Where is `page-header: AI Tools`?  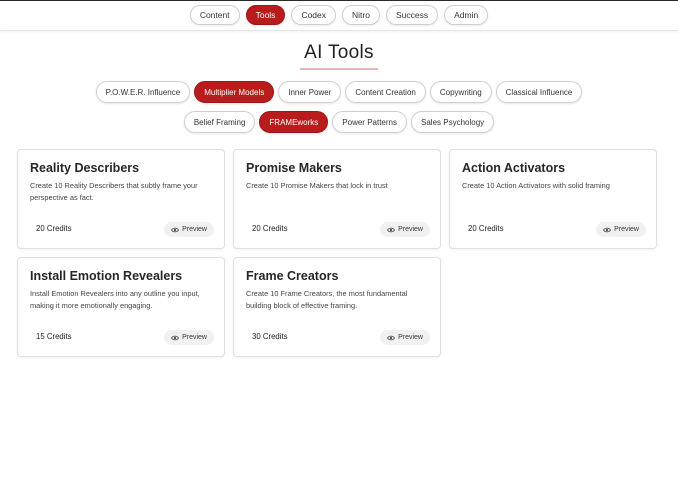 page-header: AI Tools is located at coordinates (339, 56).